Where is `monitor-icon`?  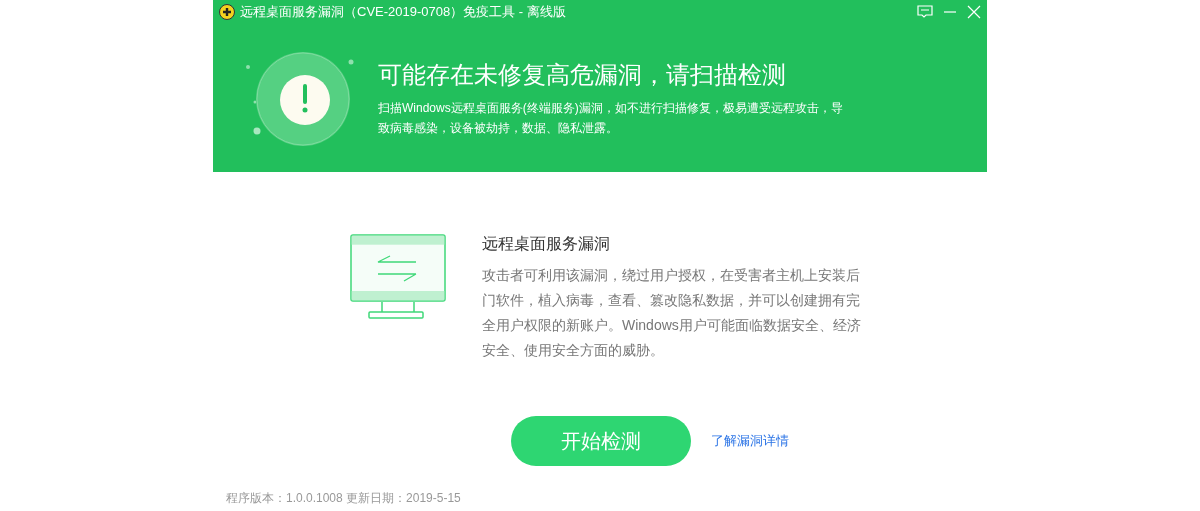 monitor-icon is located at coordinates (398, 277).